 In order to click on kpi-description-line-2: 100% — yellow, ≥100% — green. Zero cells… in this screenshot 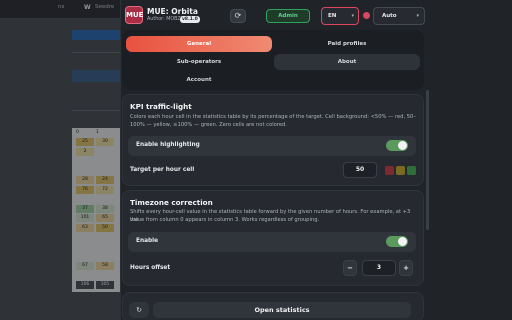, I will do `click(208, 125)`.